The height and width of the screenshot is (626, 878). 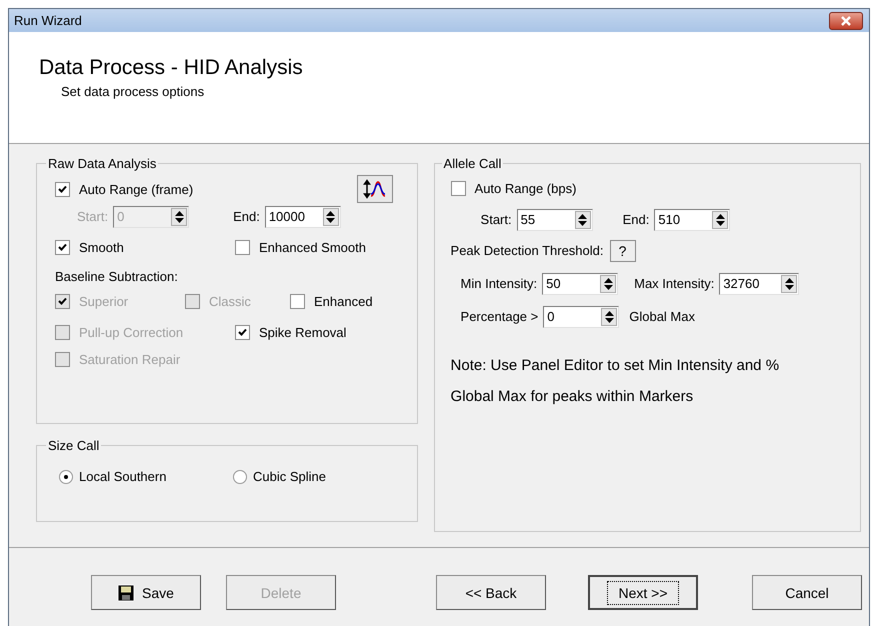 I want to click on spin-field: 55, so click(x=554, y=219).